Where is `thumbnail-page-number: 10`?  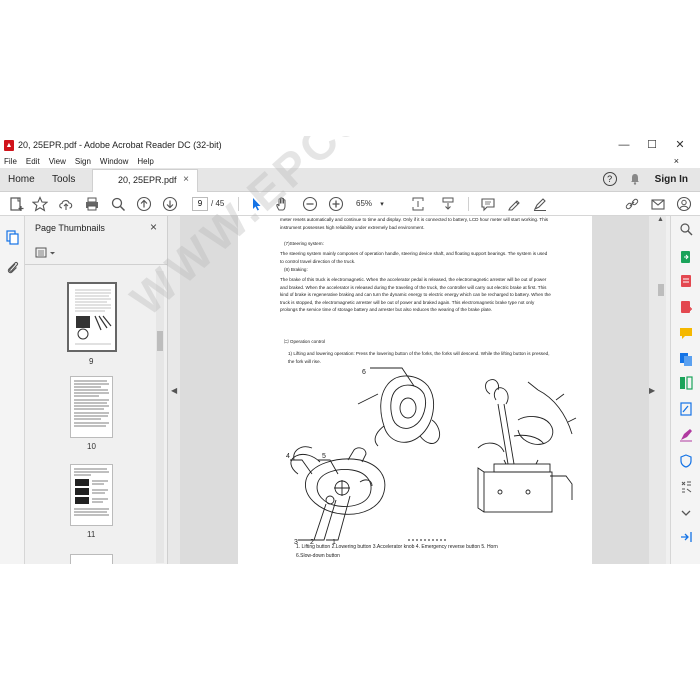 thumbnail-page-number: 10 is located at coordinates (91, 446).